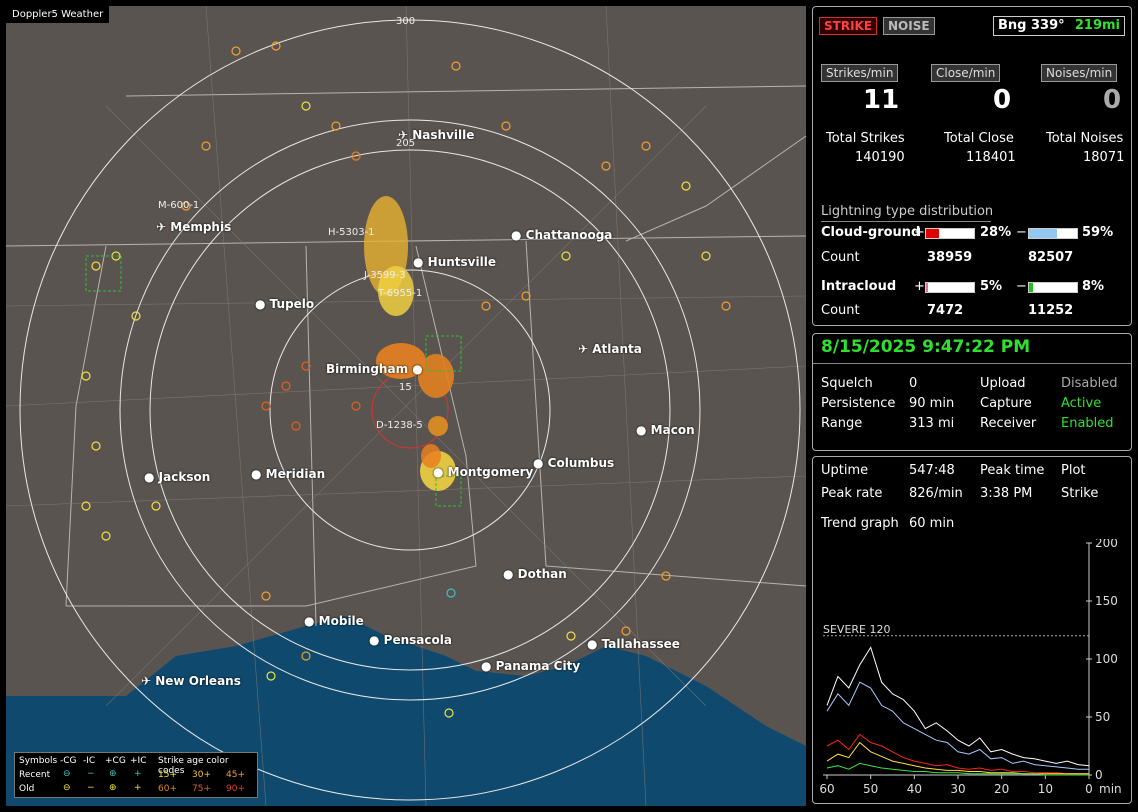 The height and width of the screenshot is (812, 1138). Describe the element at coordinates (881, 100) in the screenshot. I see `strikes-rate: 11` at that location.